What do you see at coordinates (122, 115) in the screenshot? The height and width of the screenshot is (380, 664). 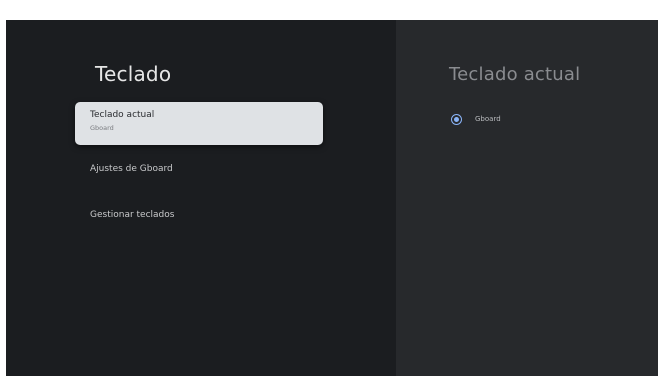 I see `menu-item-title: Teclado actual` at bounding box center [122, 115].